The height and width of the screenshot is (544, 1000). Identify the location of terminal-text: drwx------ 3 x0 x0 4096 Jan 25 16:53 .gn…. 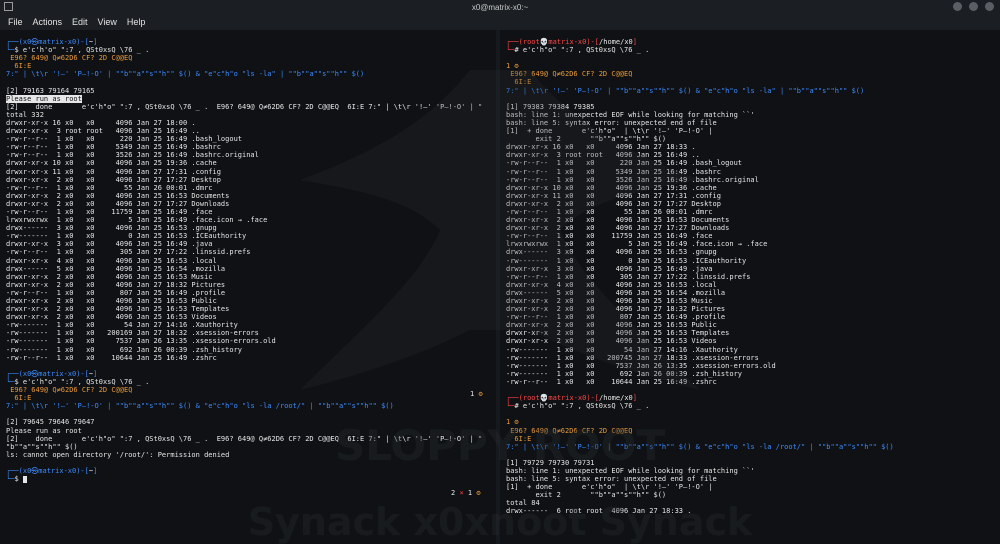
(111, 228).